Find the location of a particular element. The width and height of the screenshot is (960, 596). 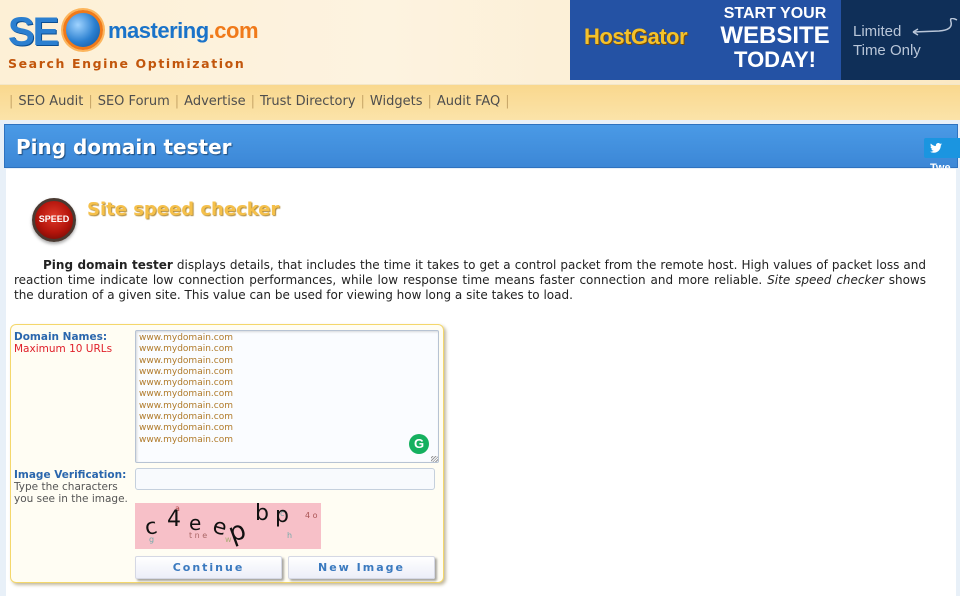

speed-icon-label: SPEED is located at coordinates (54, 219).